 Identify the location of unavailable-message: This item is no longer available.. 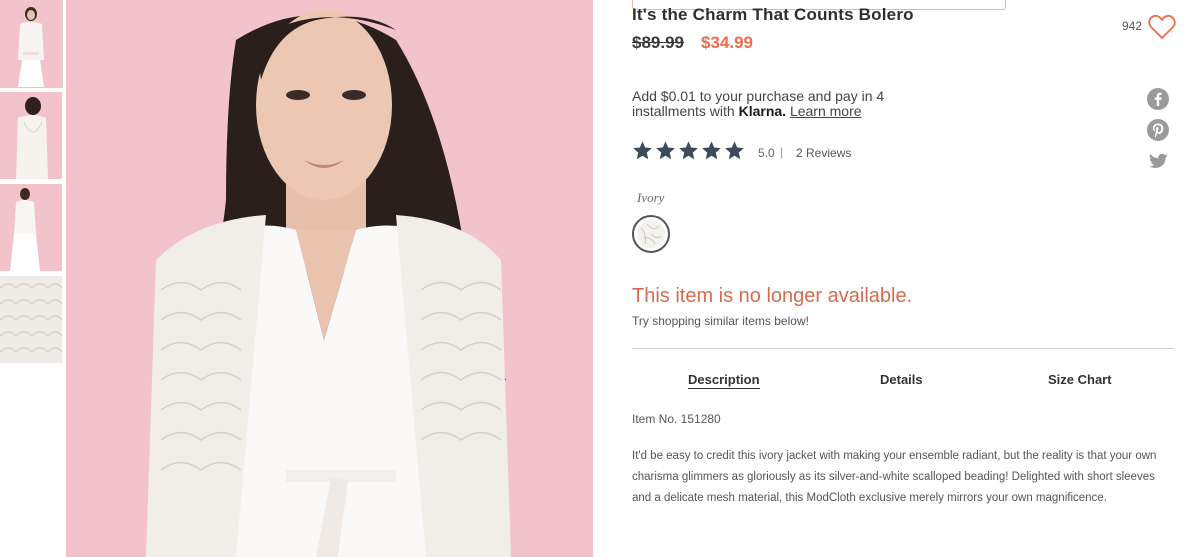
(772, 296).